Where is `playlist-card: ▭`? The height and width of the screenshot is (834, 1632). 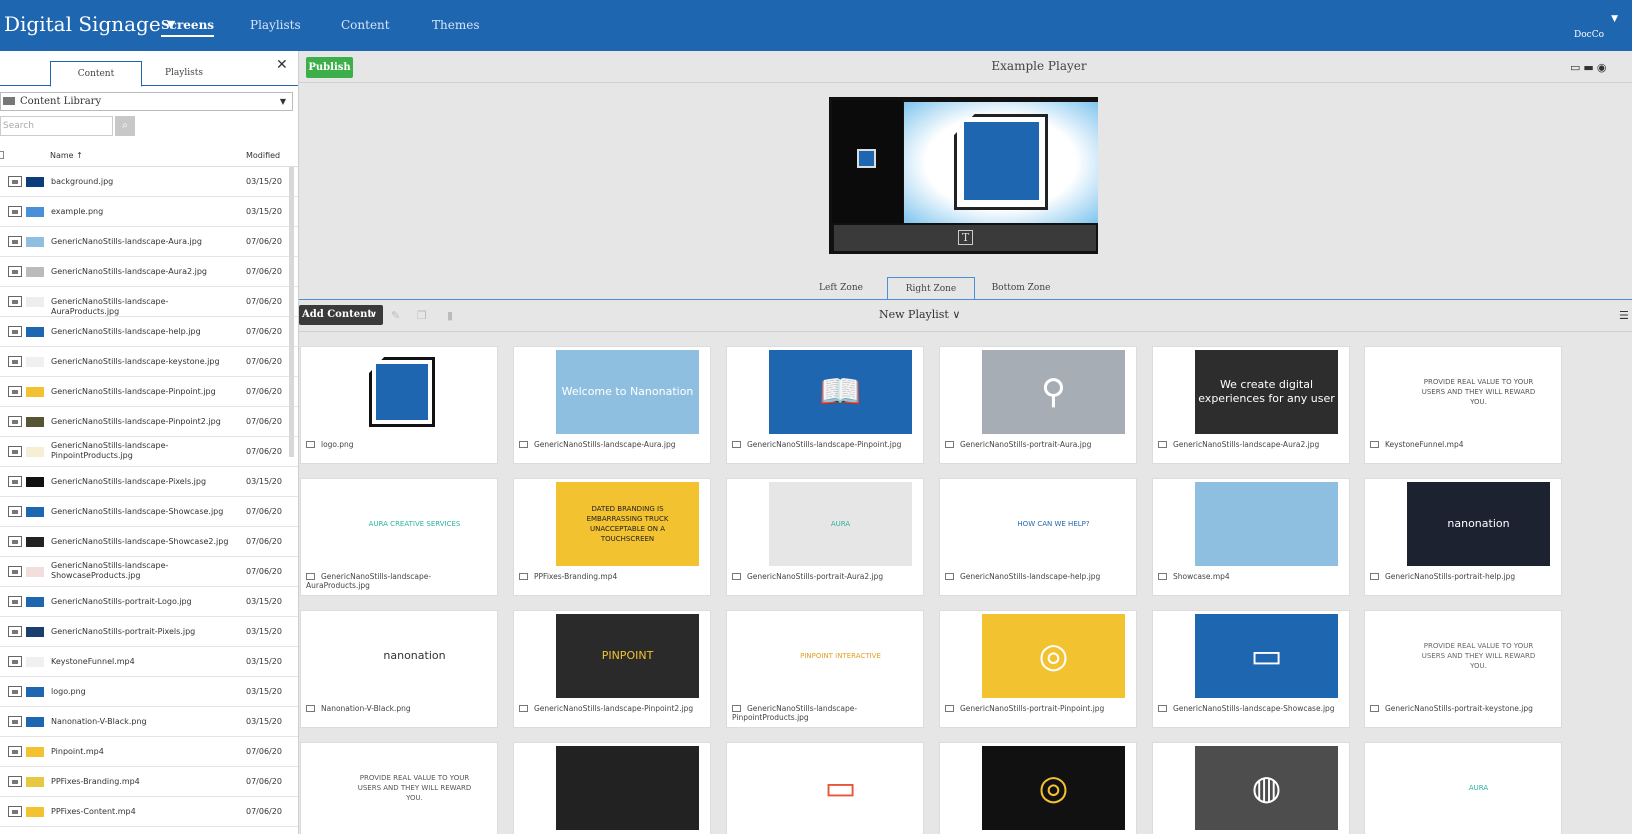
playlist-card: ▭ is located at coordinates (825, 788).